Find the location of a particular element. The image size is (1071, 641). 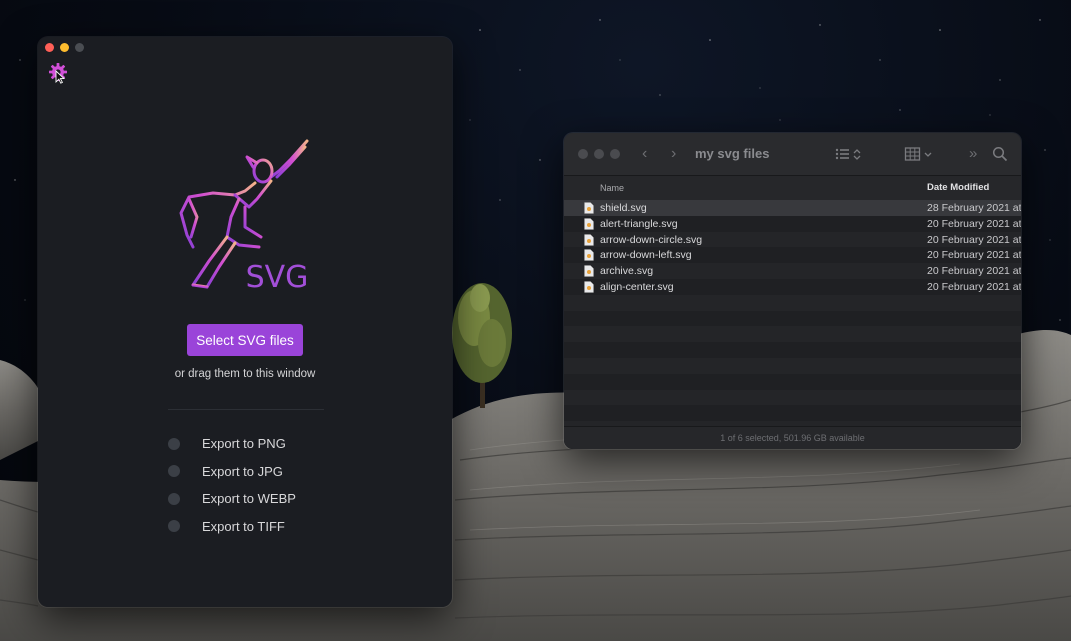

export-jpg-option: Export to JPG is located at coordinates (232, 472).